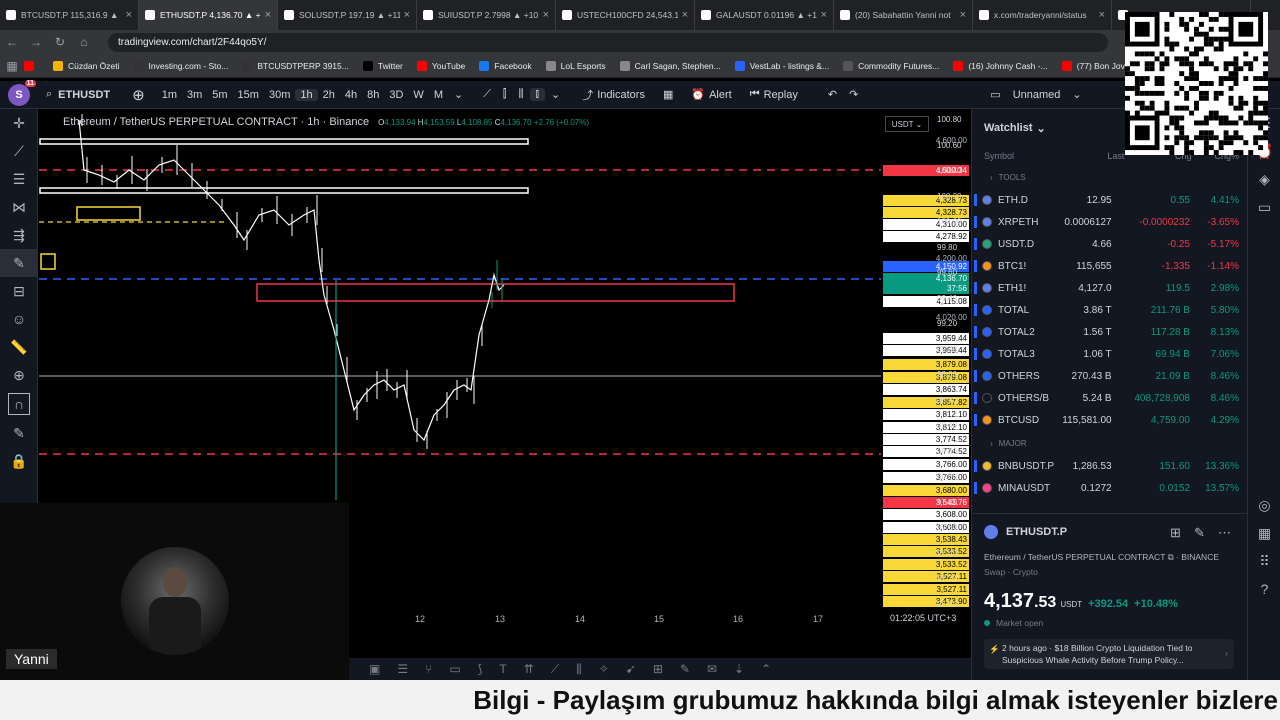  What do you see at coordinates (487, 94) in the screenshot?
I see `drawing-line-icon: ⟋` at bounding box center [487, 94].